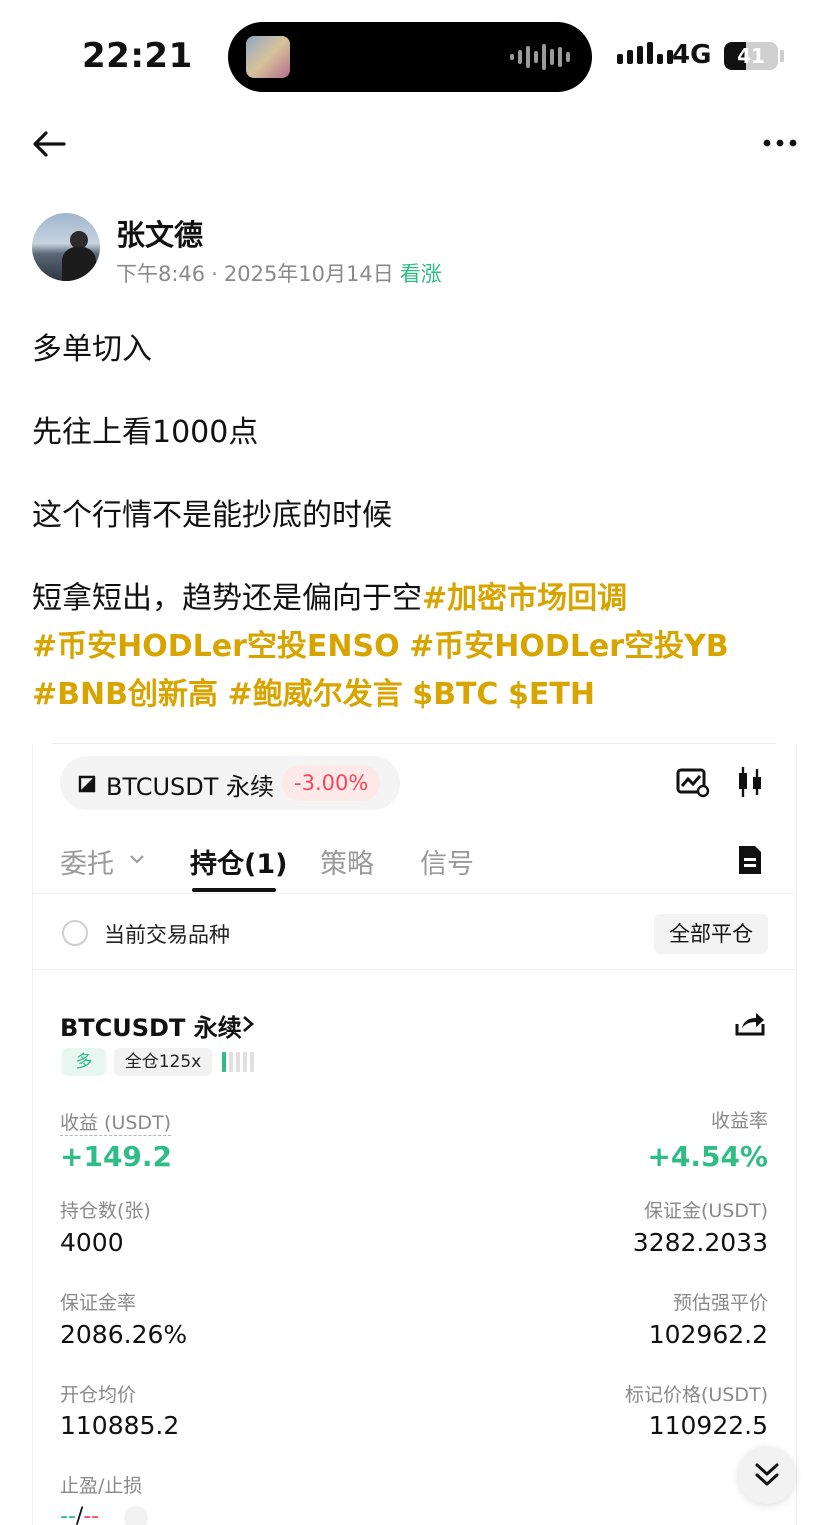 This screenshot has height=1525, width=828. Describe the element at coordinates (190, 784) in the screenshot. I see `pair-name: BTCUSDT 永续` at that location.